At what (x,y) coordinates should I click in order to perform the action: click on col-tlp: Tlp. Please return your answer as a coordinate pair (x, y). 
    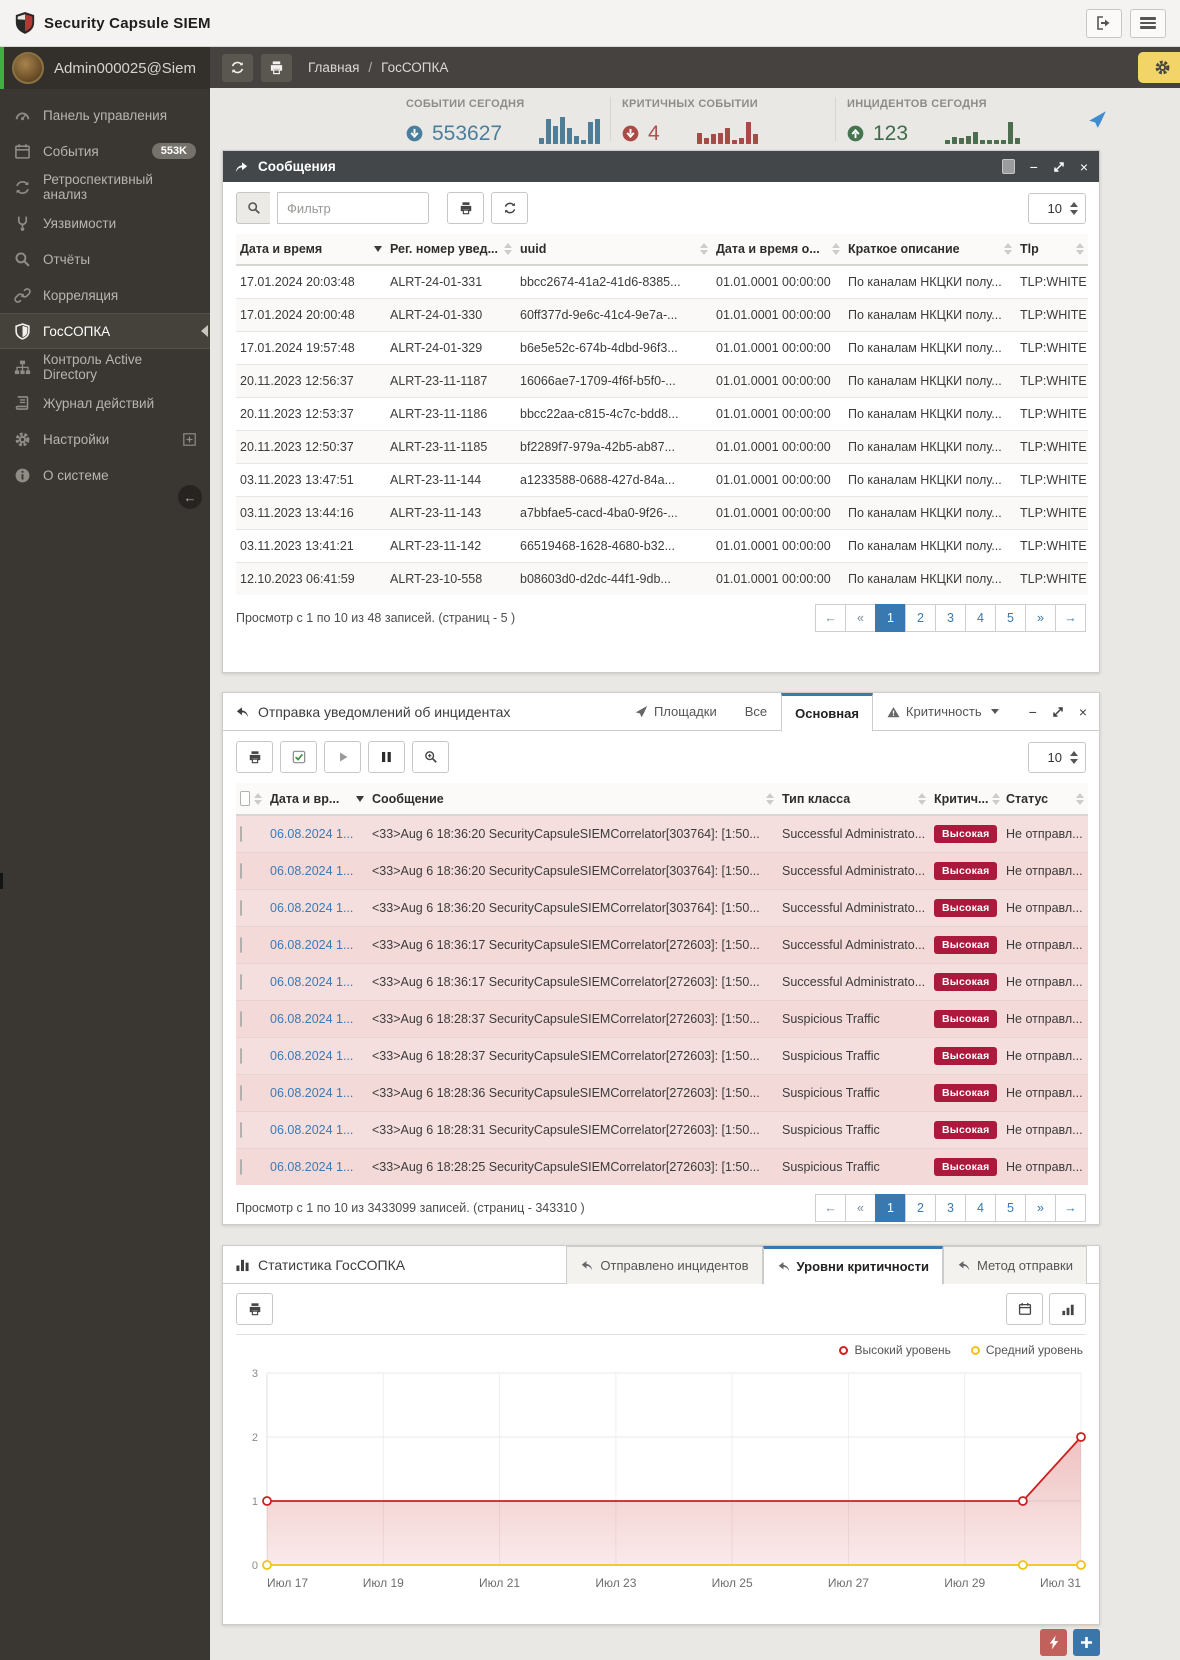
    Looking at the image, I should click on (1052, 250).